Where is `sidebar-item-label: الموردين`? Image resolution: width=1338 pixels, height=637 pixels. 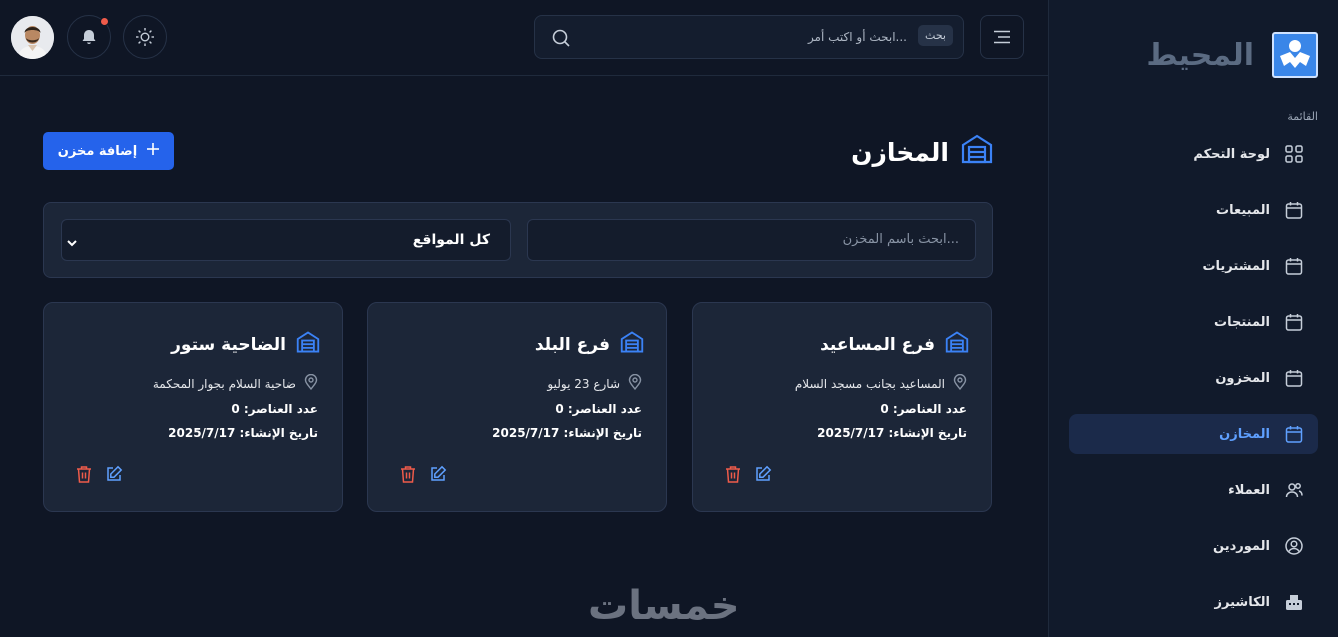 sidebar-item-label: الموردين is located at coordinates (1241, 546).